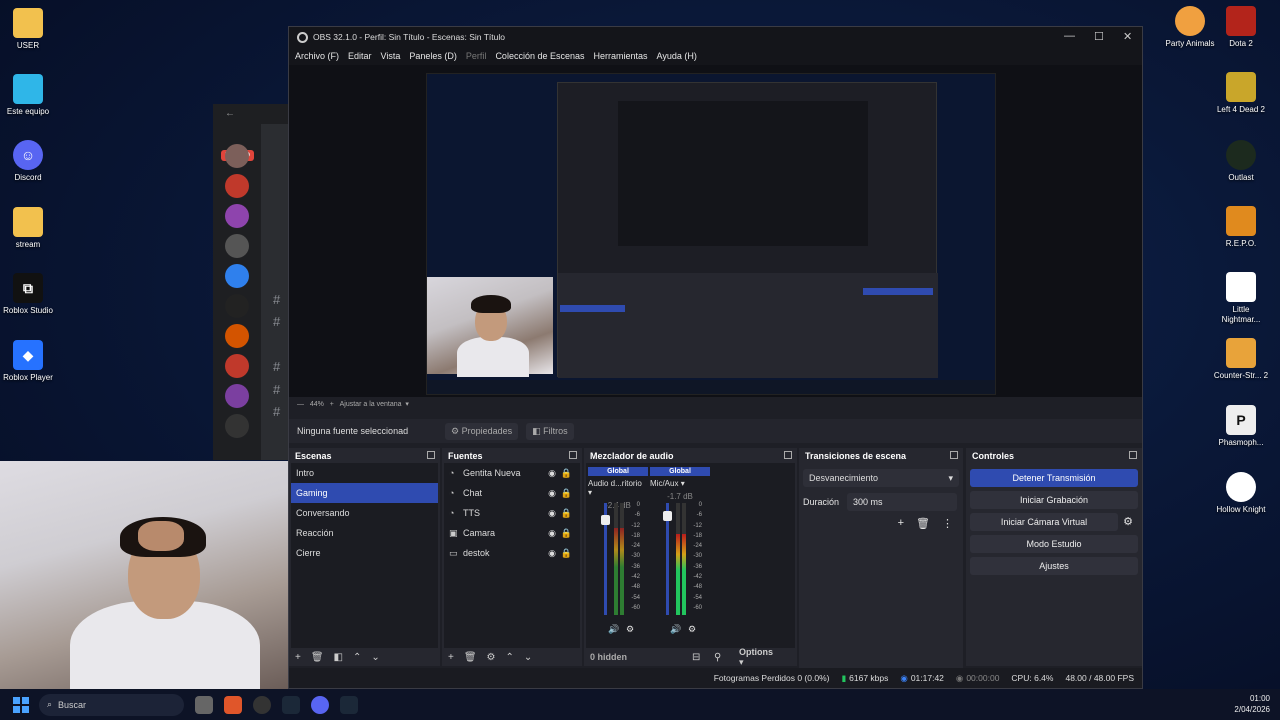 The height and width of the screenshot is (720, 1280). I want to click on desktop-icon-roblox-player: ◆ Roblox Player, so click(28, 361).